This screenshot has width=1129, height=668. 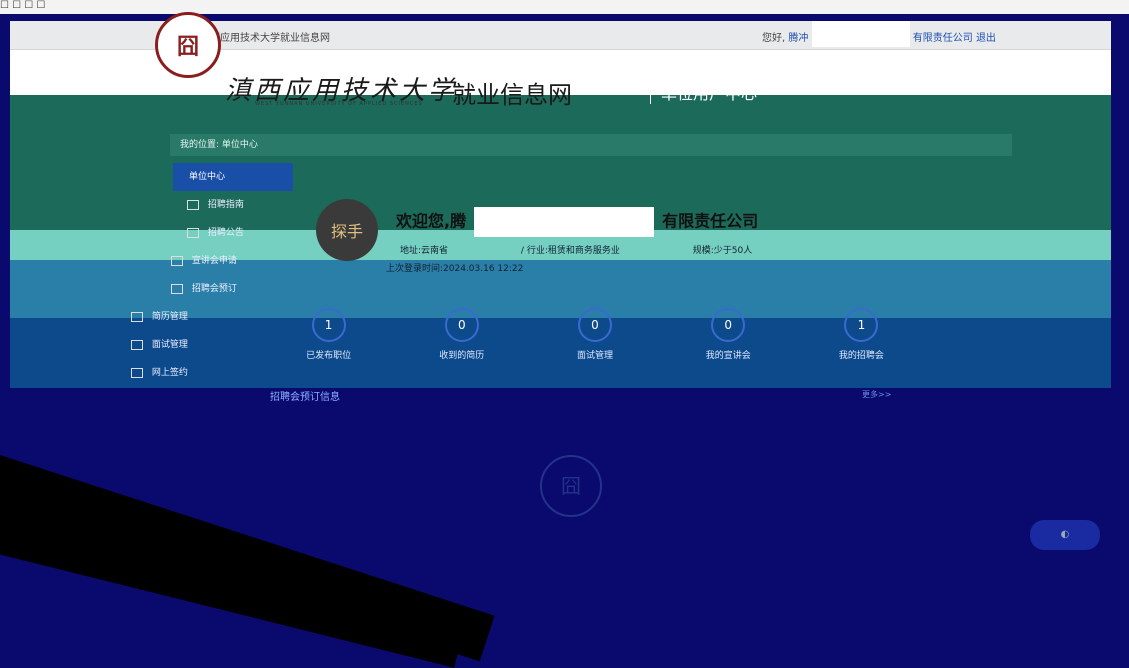 What do you see at coordinates (570, 251) in the screenshot?
I see `company-industry: / 行业:租赁和商务服务业` at bounding box center [570, 251].